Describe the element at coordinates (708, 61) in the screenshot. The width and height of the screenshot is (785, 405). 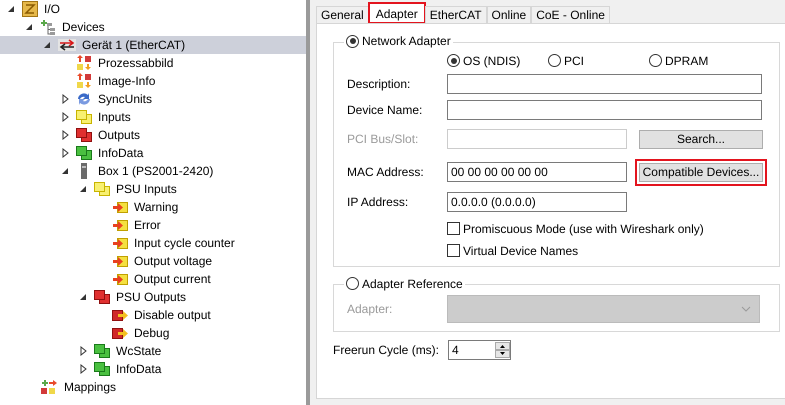
I see `radio-button: DPRAM` at that location.